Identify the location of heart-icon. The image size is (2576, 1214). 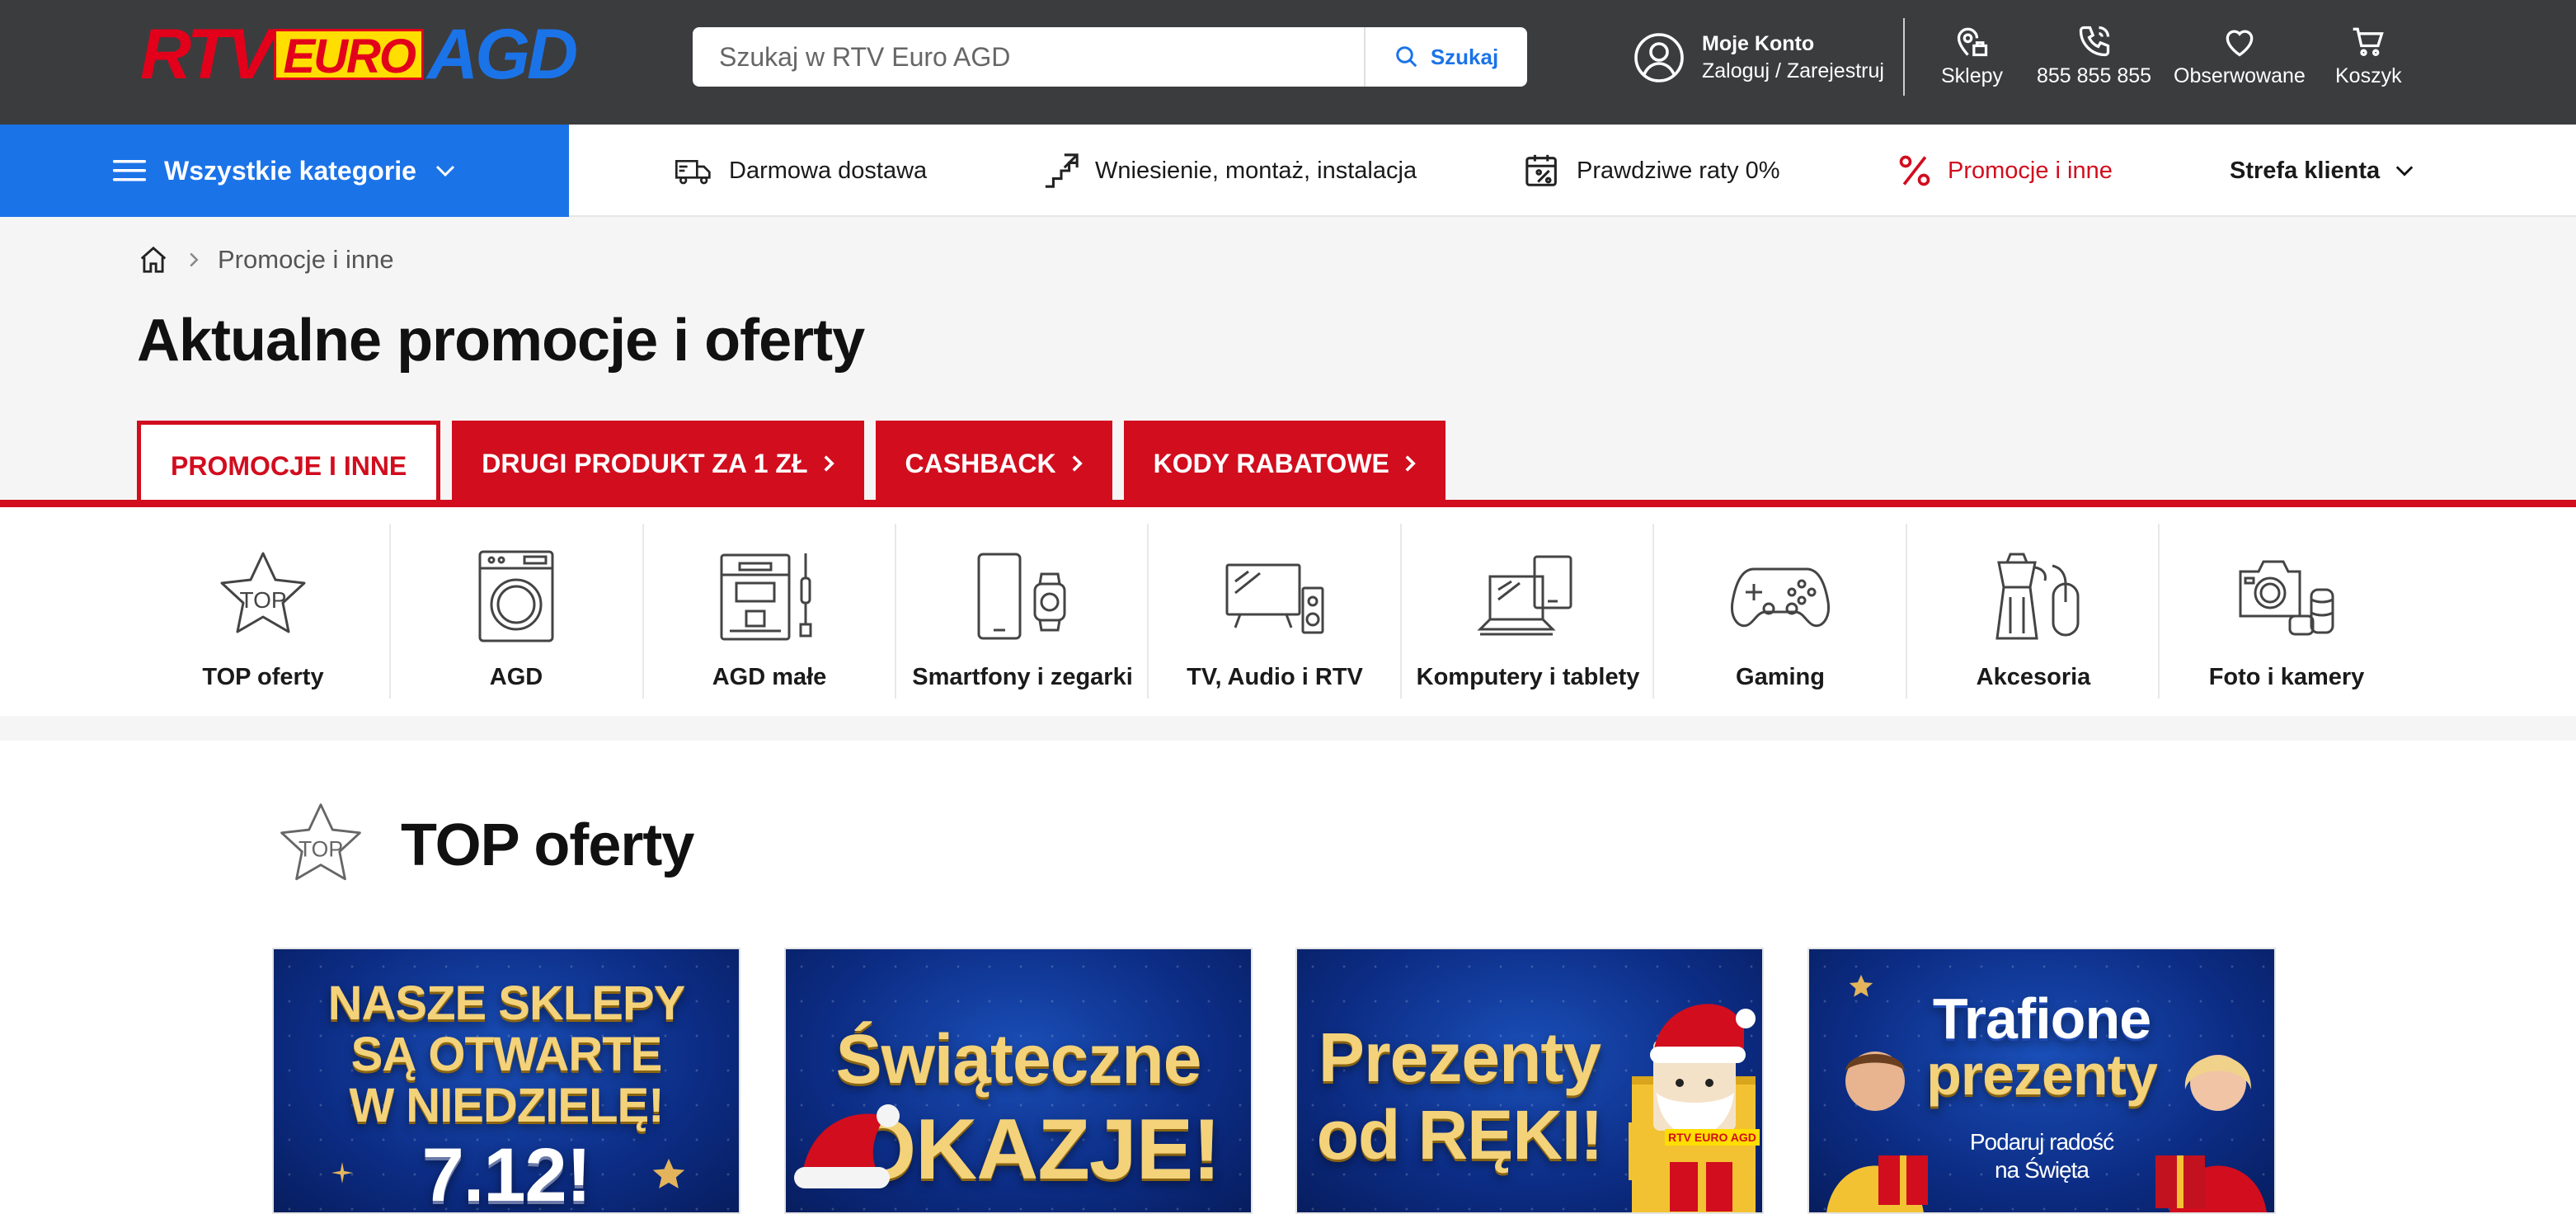
(2240, 43).